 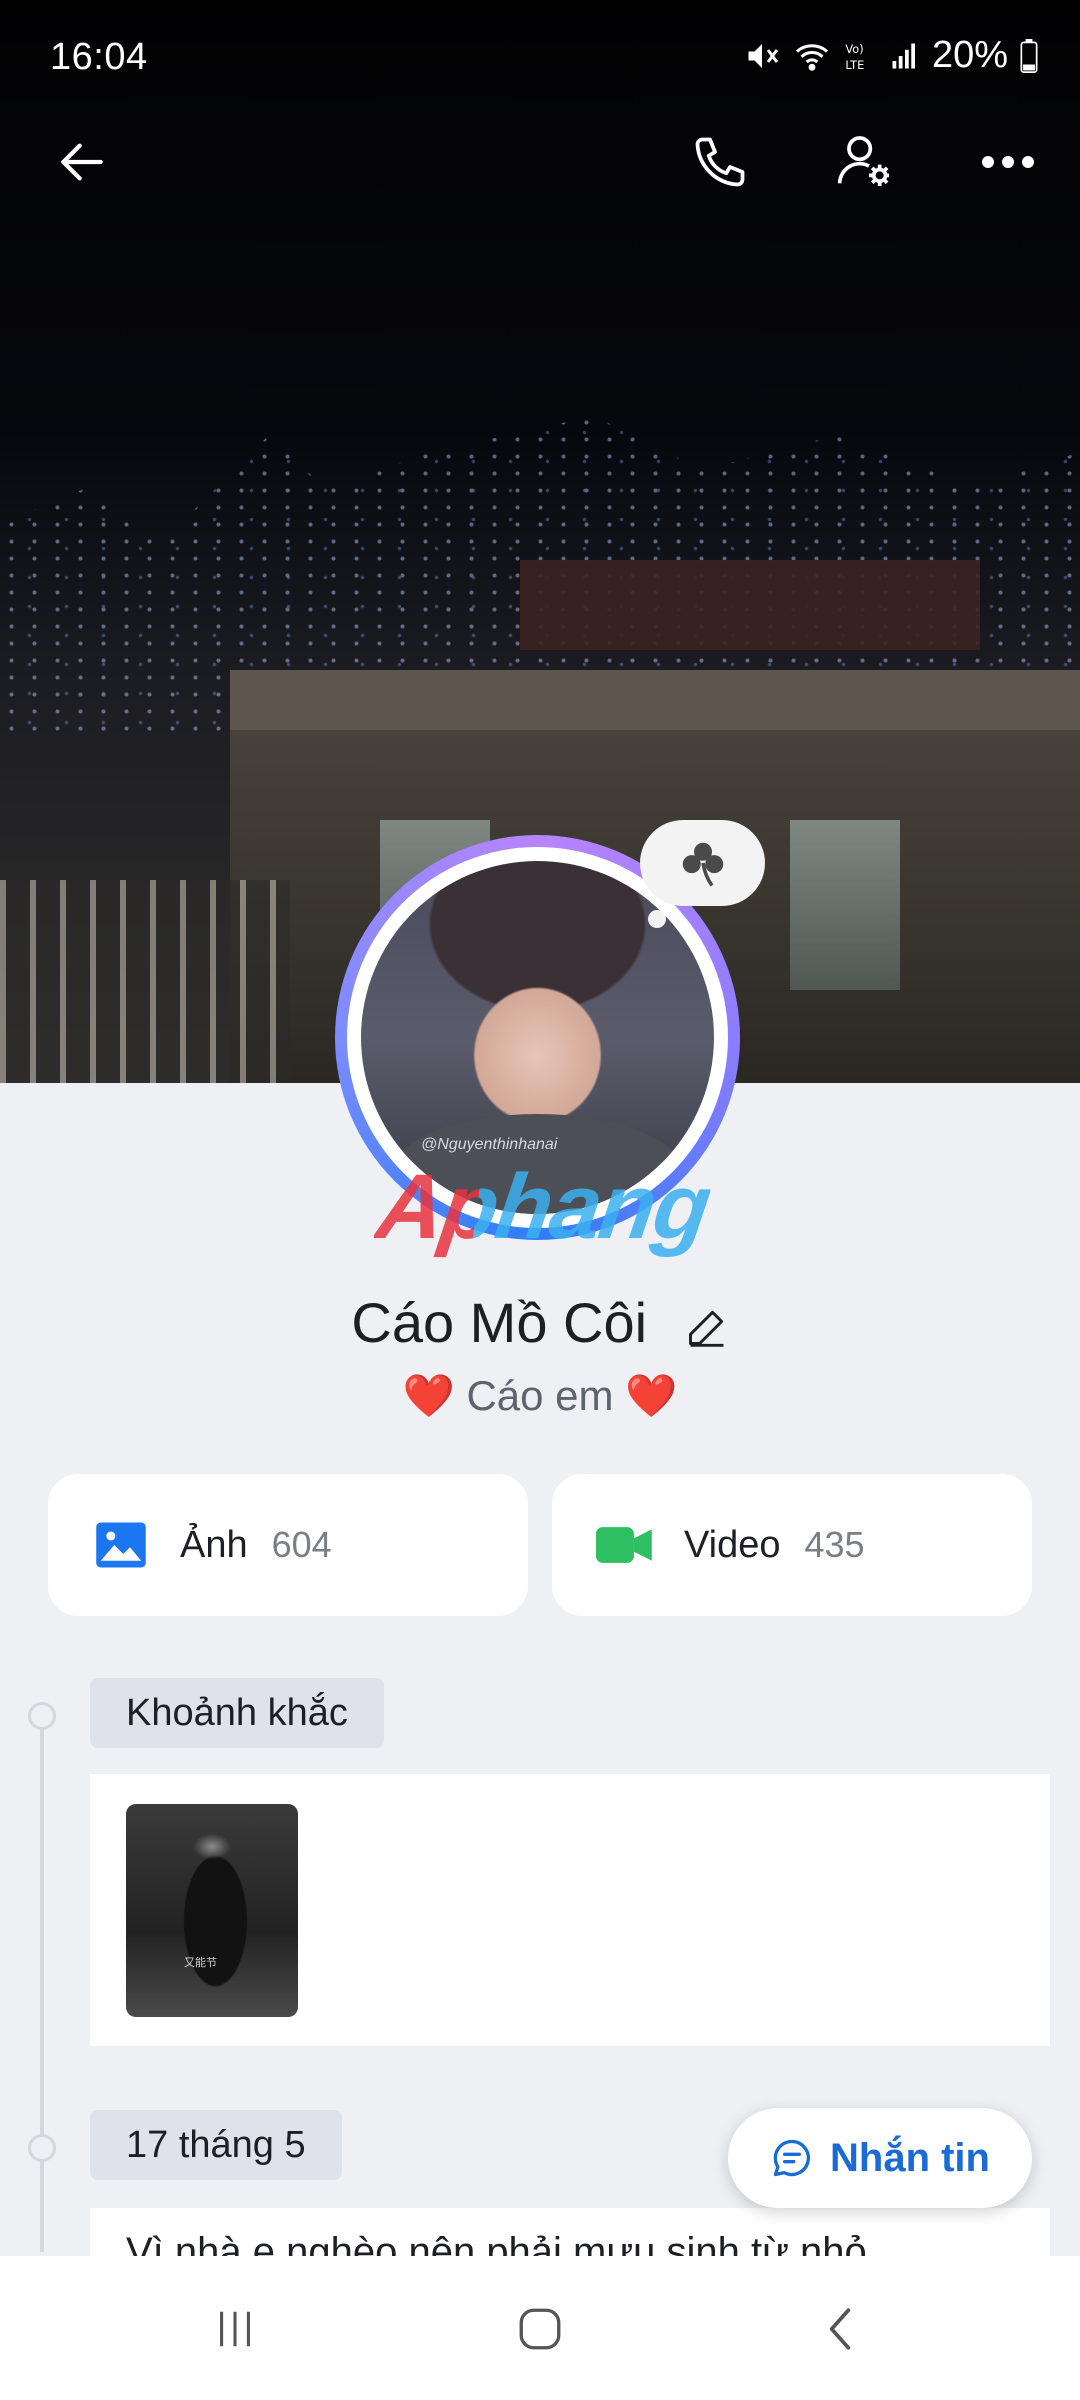 I want to click on photo-icon, so click(x=121, y=1545).